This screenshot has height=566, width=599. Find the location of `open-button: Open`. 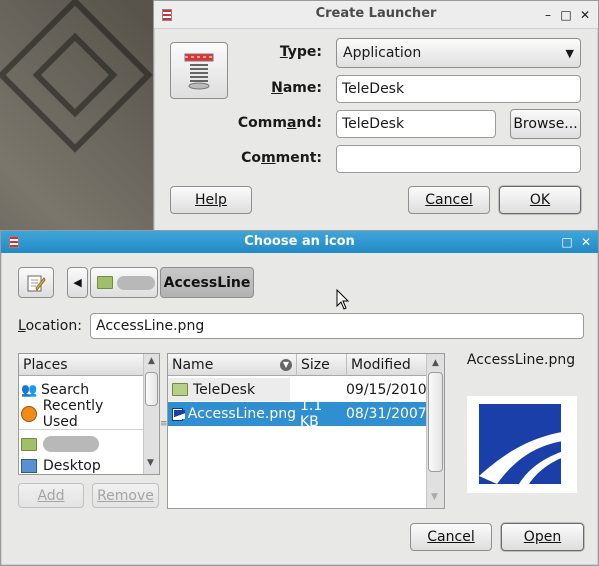

open-button: Open is located at coordinates (542, 537).